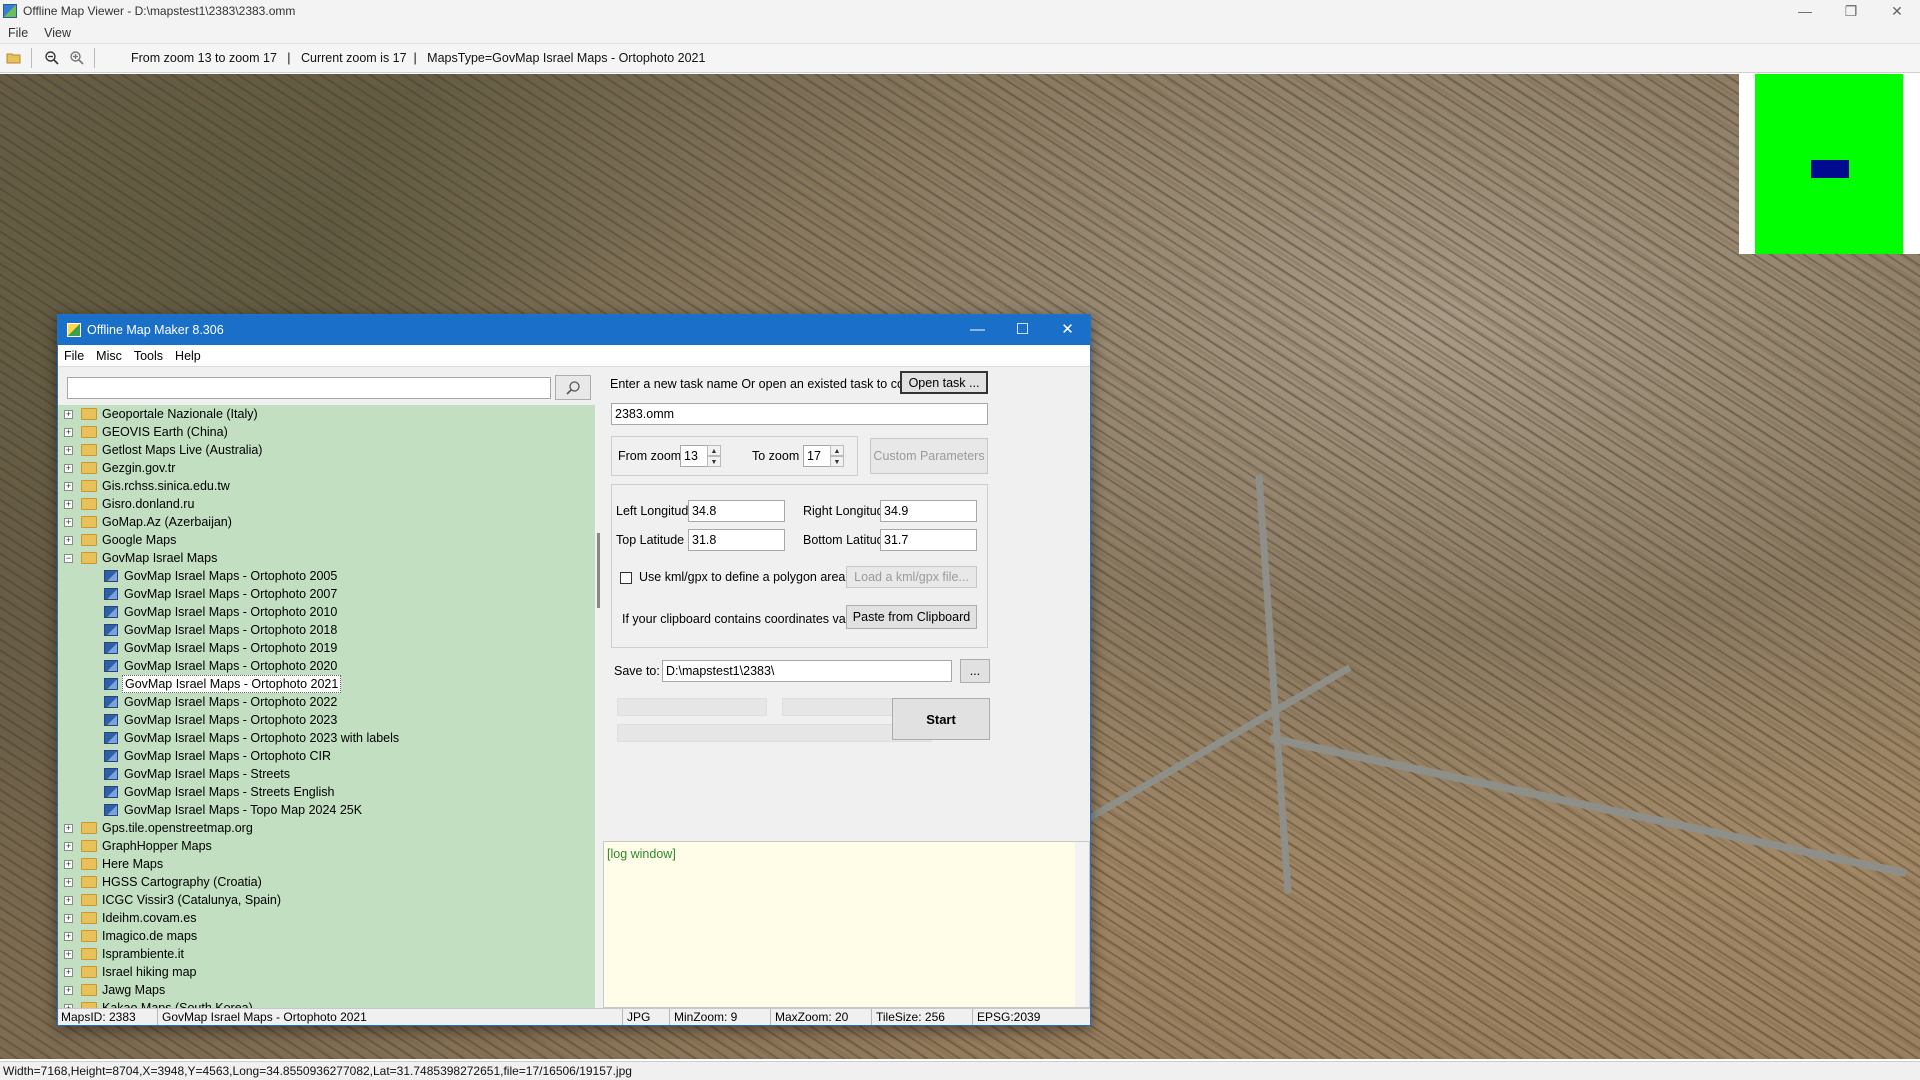 The width and height of the screenshot is (1920, 1080). I want to click on tree-folder-item: + Gisro.donland.ru, so click(326, 504).